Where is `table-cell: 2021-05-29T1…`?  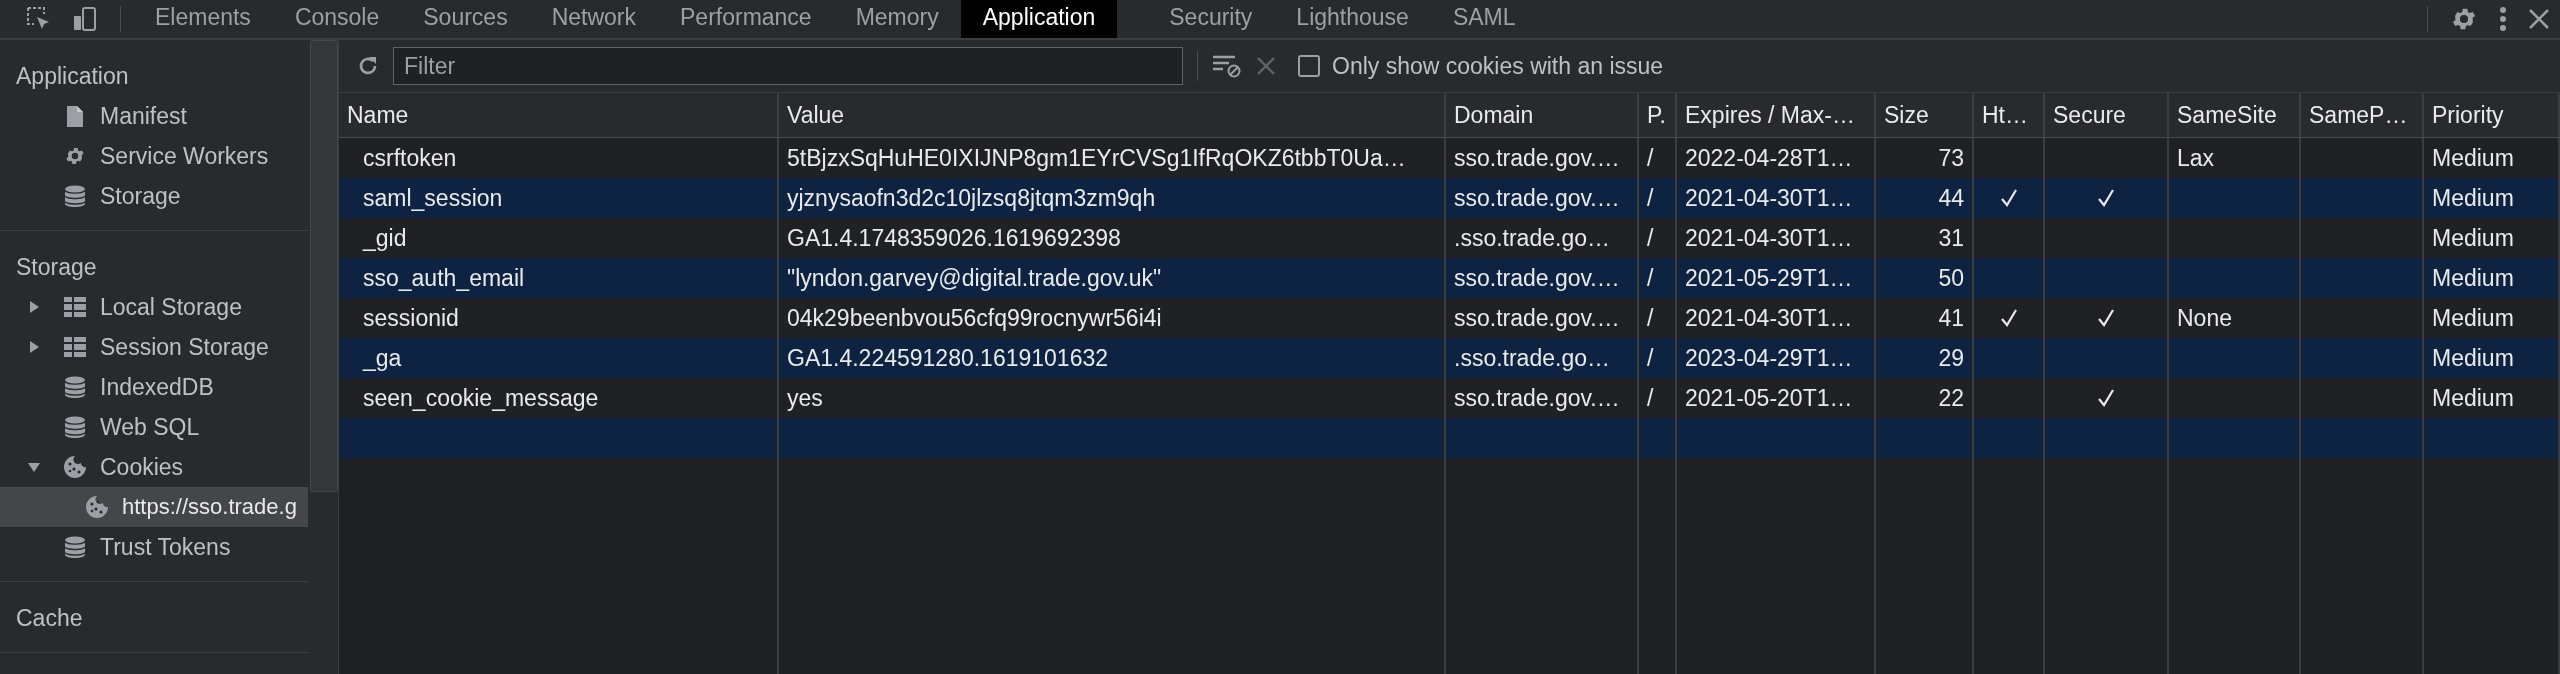 table-cell: 2021-05-29T1… is located at coordinates (1769, 278).